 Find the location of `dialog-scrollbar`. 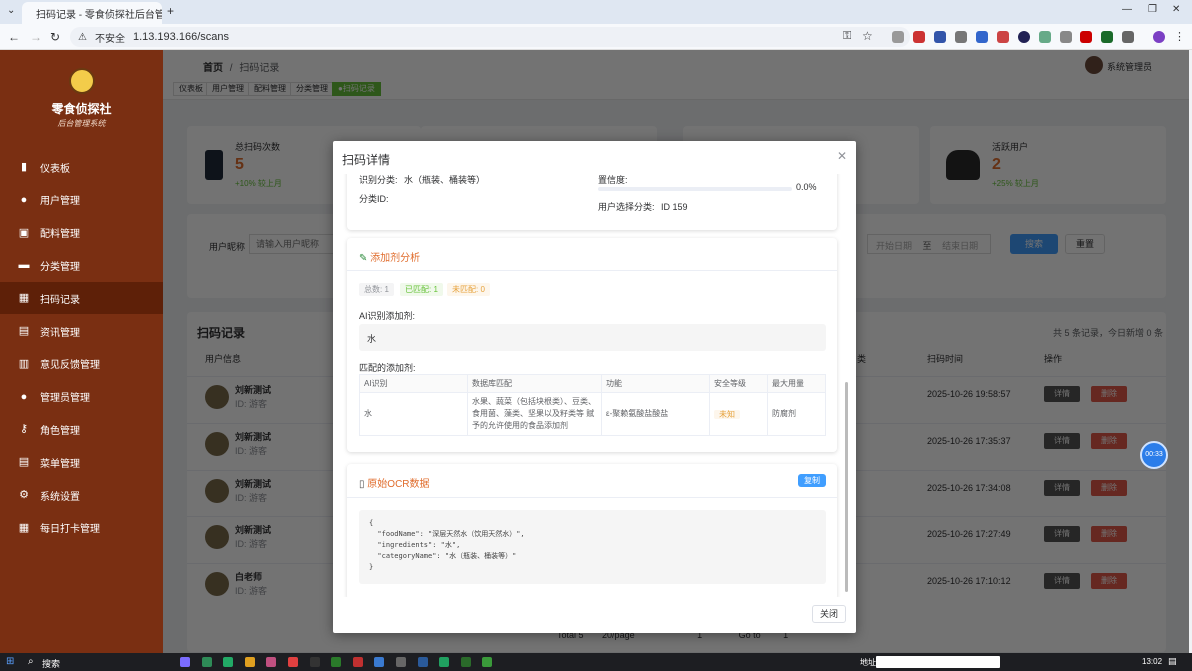

dialog-scrollbar is located at coordinates (846, 487).